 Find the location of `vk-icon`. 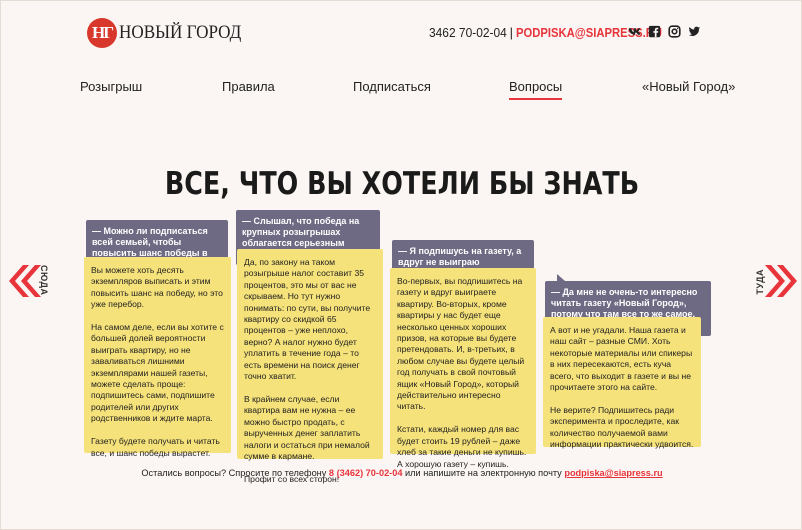

vk-icon is located at coordinates (634, 31).